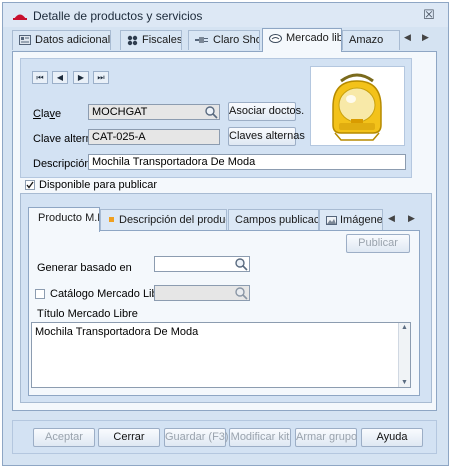 Image resolution: width=453 pixels, height=470 pixels. I want to click on subtab-campos-publicacion: Campos publicación, so click(273, 220).